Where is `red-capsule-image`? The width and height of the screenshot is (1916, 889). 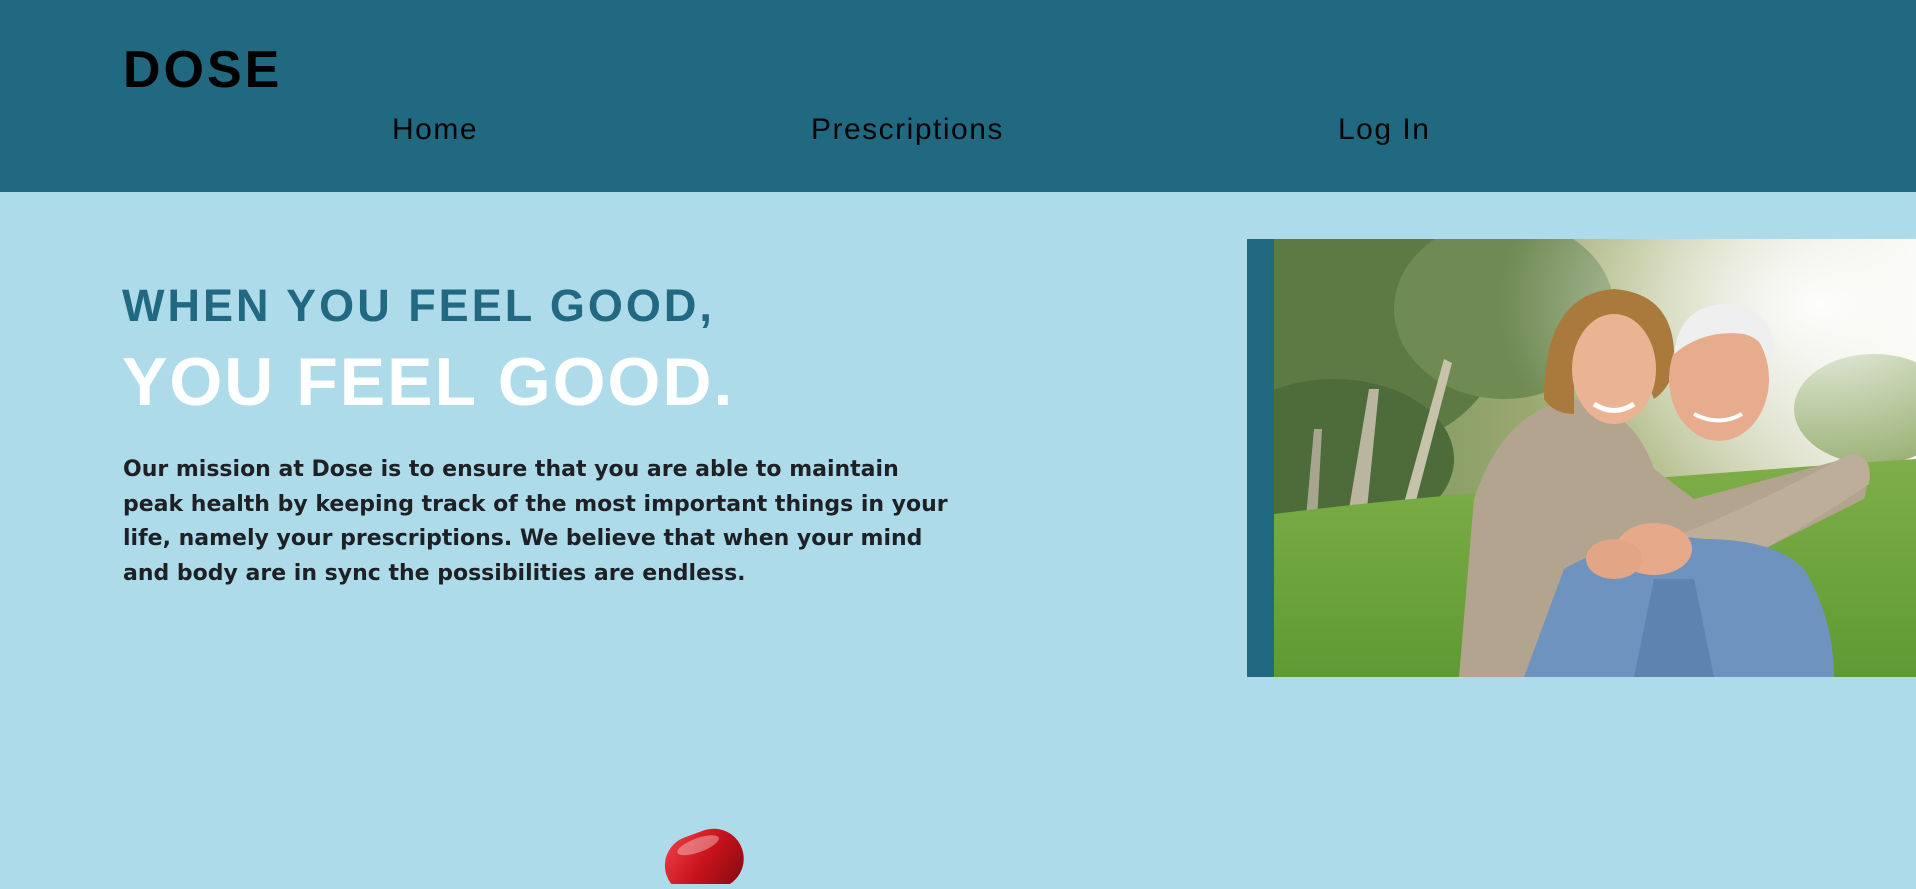
red-capsule-image is located at coordinates (705, 856).